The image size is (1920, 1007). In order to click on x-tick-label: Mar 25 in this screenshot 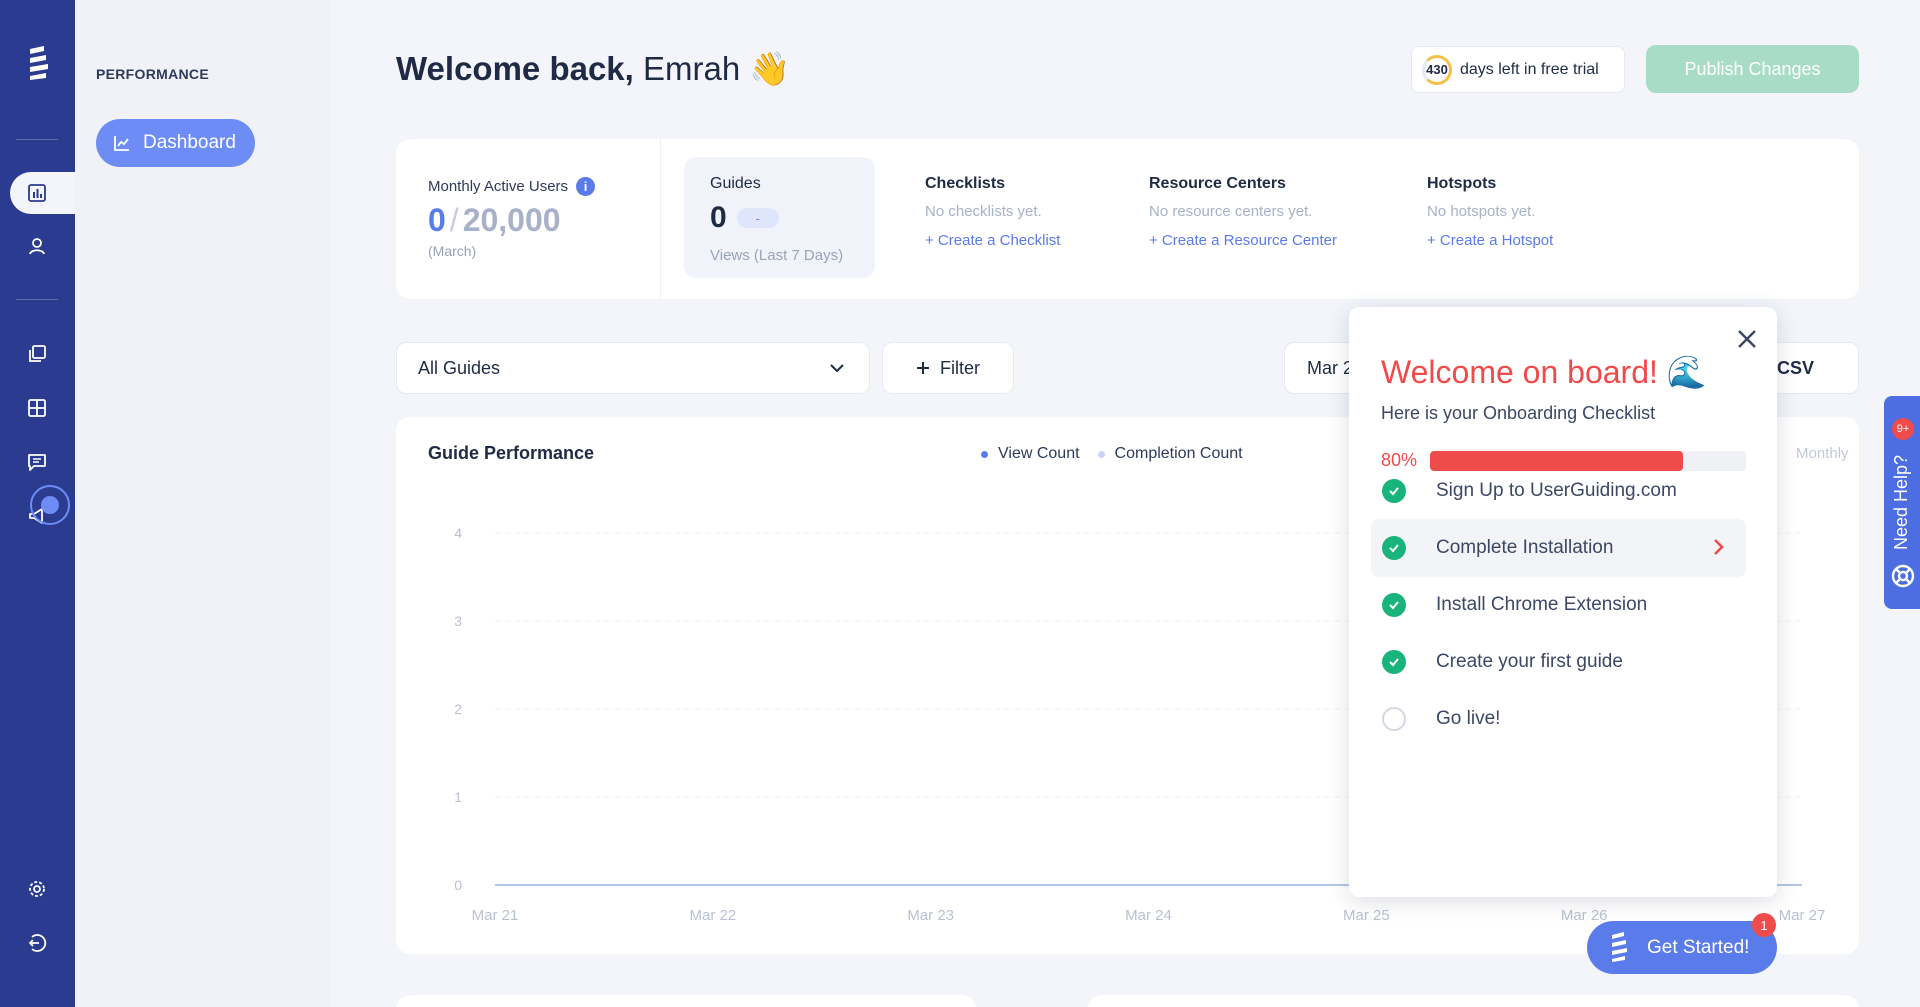, I will do `click(1366, 915)`.